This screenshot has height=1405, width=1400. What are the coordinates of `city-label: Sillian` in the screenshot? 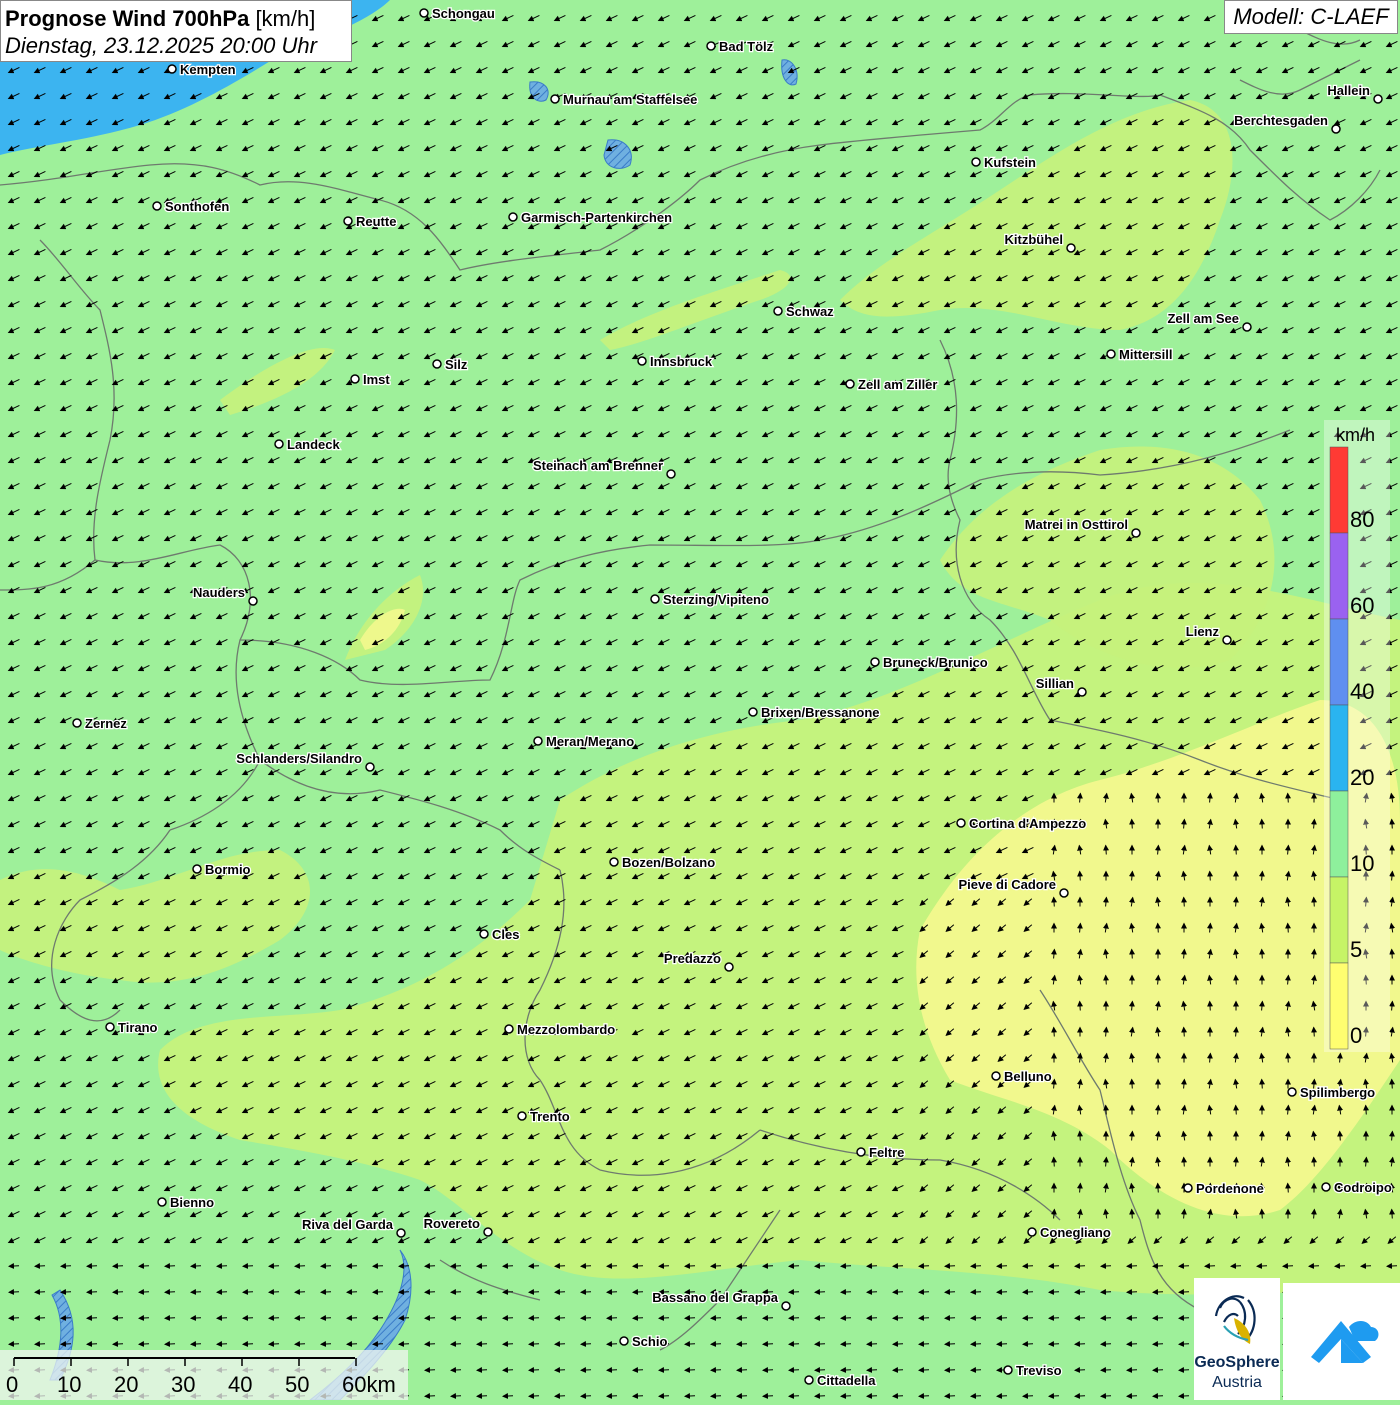 It's located at (1055, 683).